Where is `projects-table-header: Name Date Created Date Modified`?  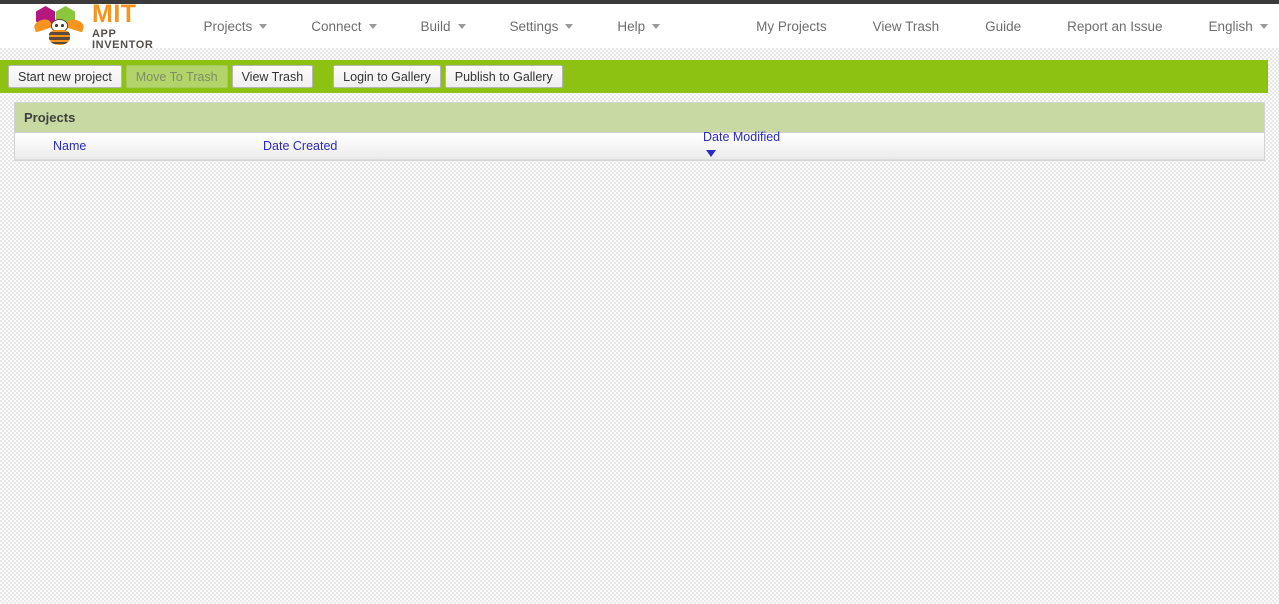 projects-table-header: Name Date Created Date Modified is located at coordinates (639, 146).